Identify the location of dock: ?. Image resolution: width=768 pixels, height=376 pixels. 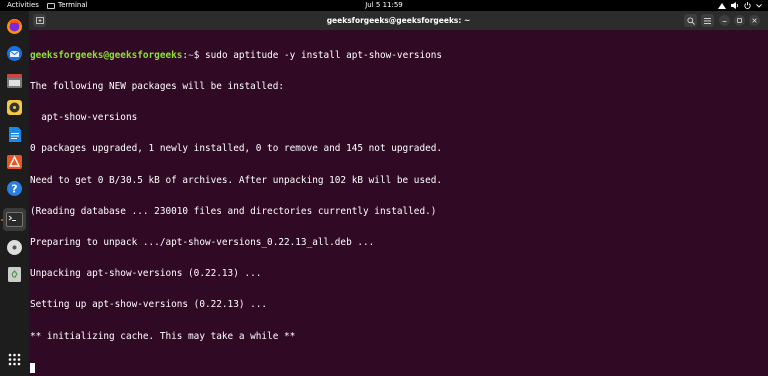
(14, 193).